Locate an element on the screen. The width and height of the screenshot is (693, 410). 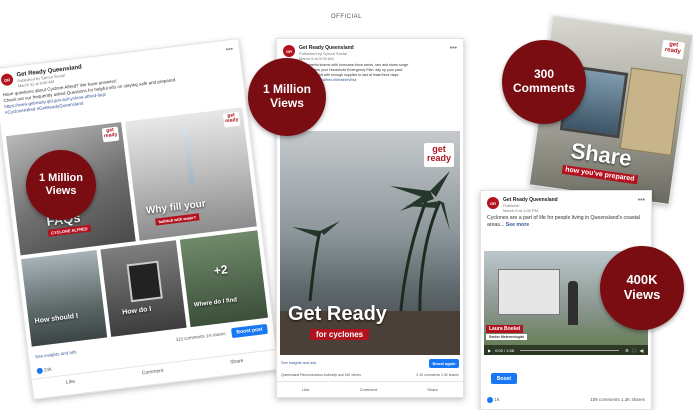
speaker-name: Laura Boekel is located at coordinates (505, 329).